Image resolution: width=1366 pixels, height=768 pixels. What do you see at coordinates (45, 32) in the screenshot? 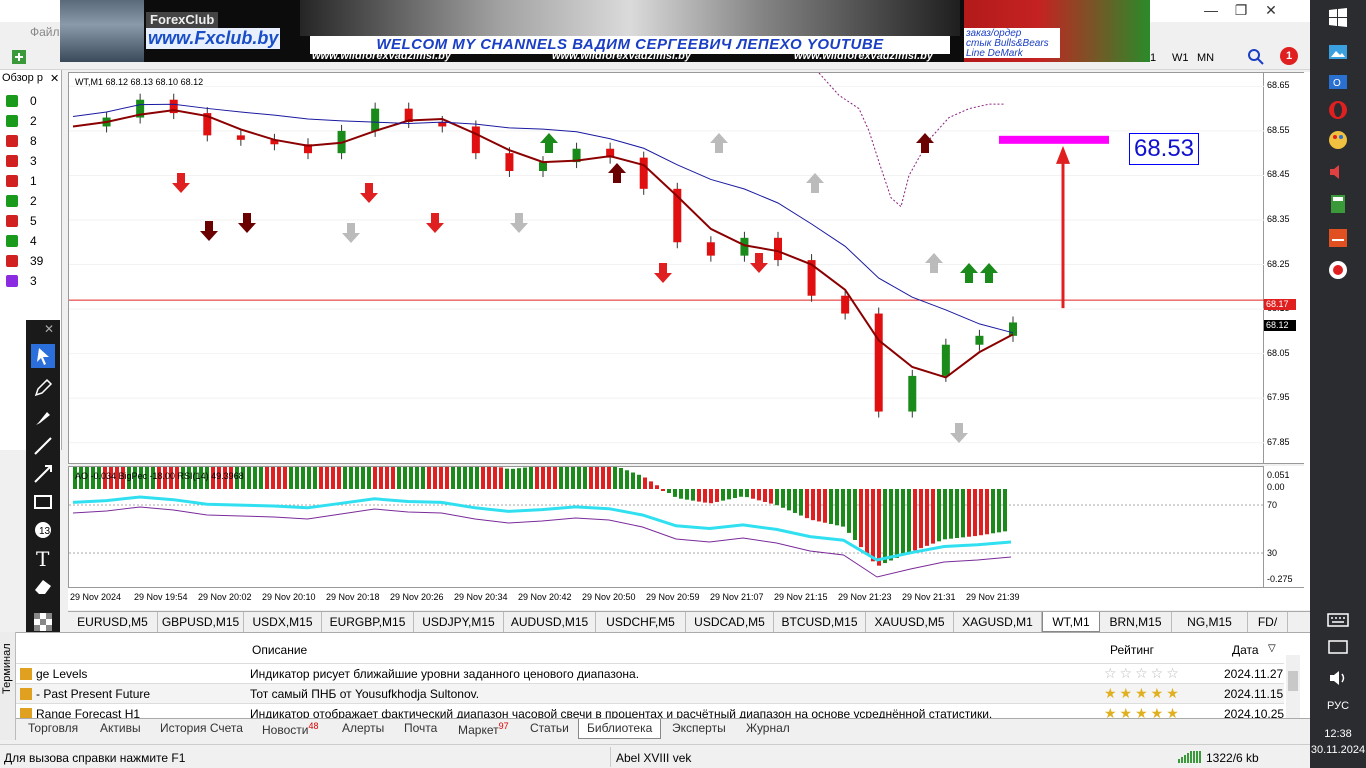
I see `menu-file: Файл` at bounding box center [45, 32].